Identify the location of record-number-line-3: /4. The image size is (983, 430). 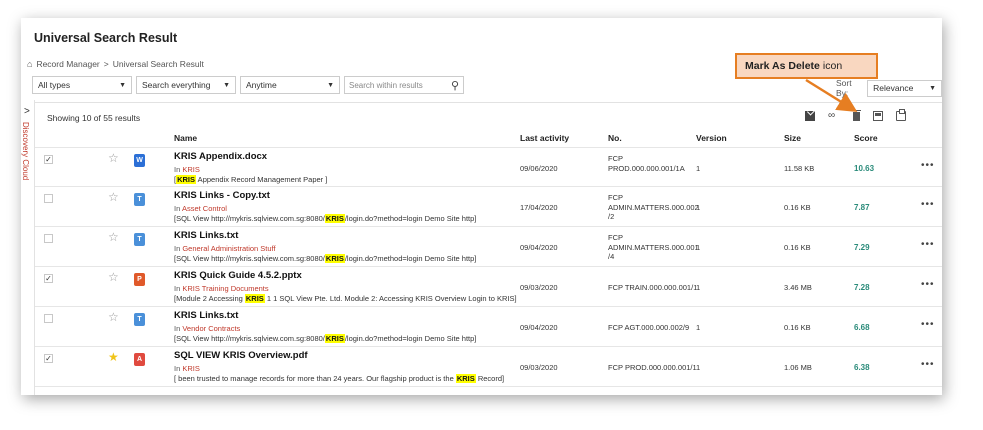
(611, 256).